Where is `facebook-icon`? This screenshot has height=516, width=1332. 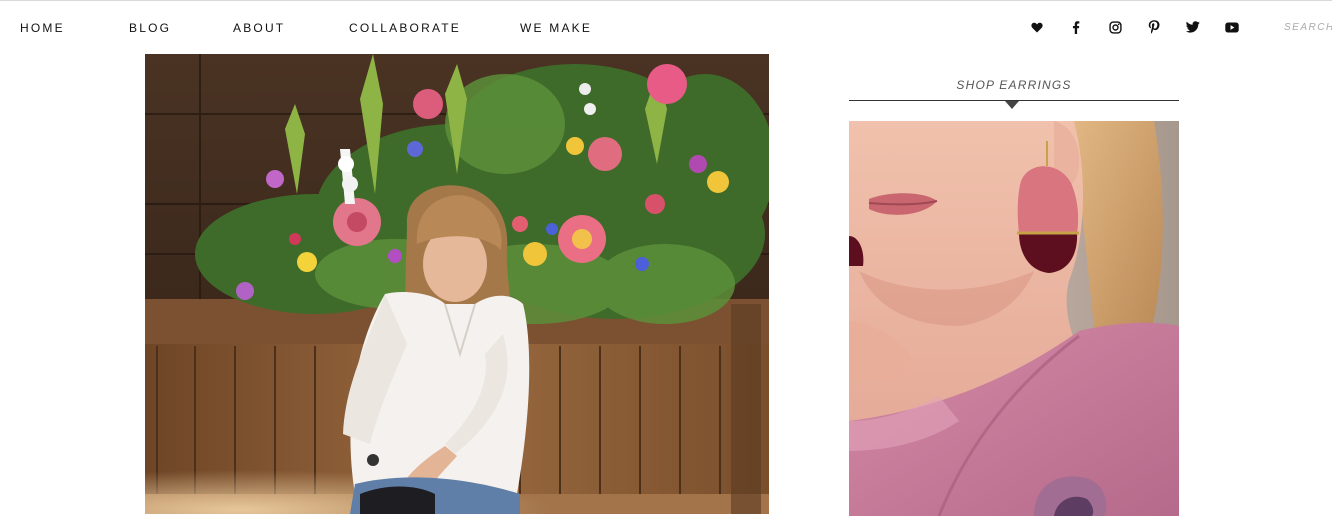
facebook-icon is located at coordinates (1076, 27).